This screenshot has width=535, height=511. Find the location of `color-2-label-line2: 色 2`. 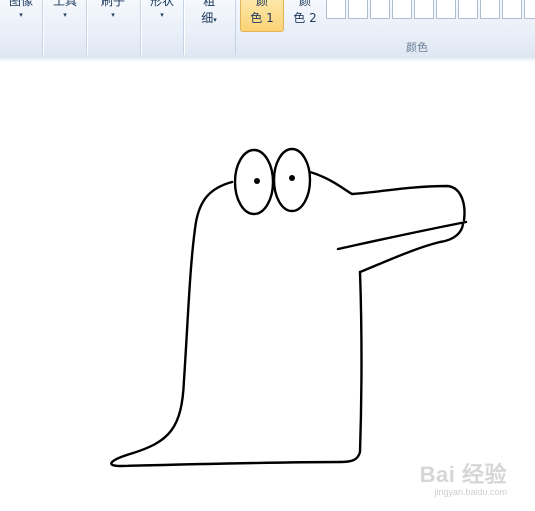

color-2-label-line2: 色 2 is located at coordinates (305, 18).